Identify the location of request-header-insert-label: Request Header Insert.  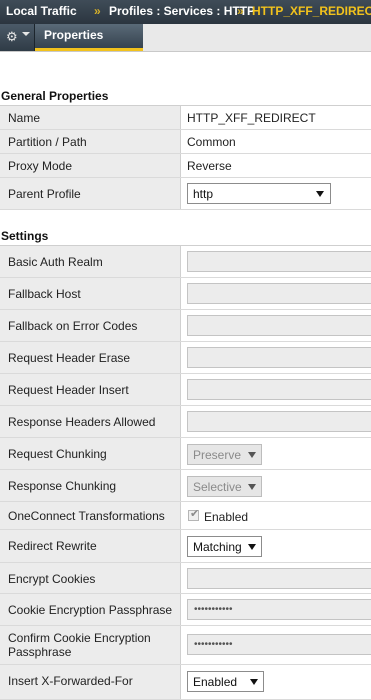
(68, 390).